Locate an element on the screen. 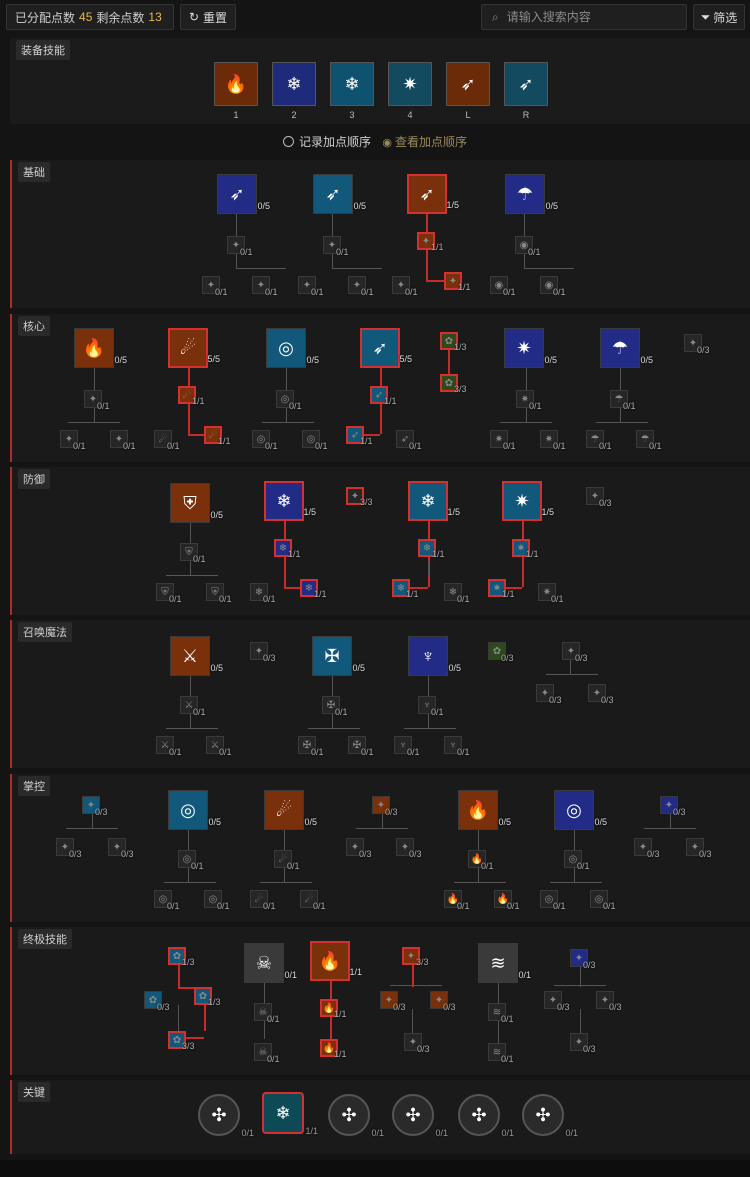 The width and height of the screenshot is (750, 1177). skill-node: ☄ 5/5 is located at coordinates (194, 348).